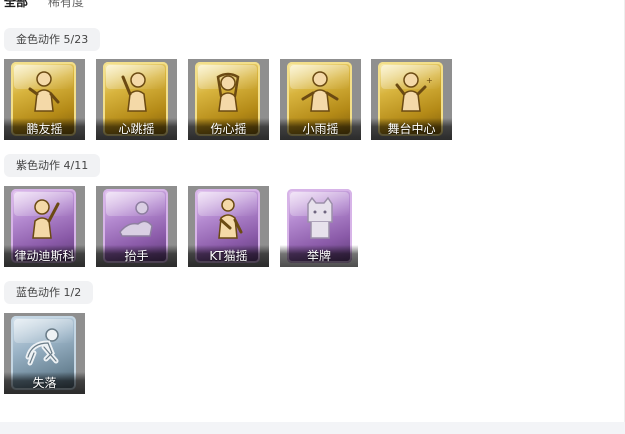 Image resolution: width=625 pixels, height=434 pixels. I want to click on card-name: 鹏友摇, so click(44, 129).